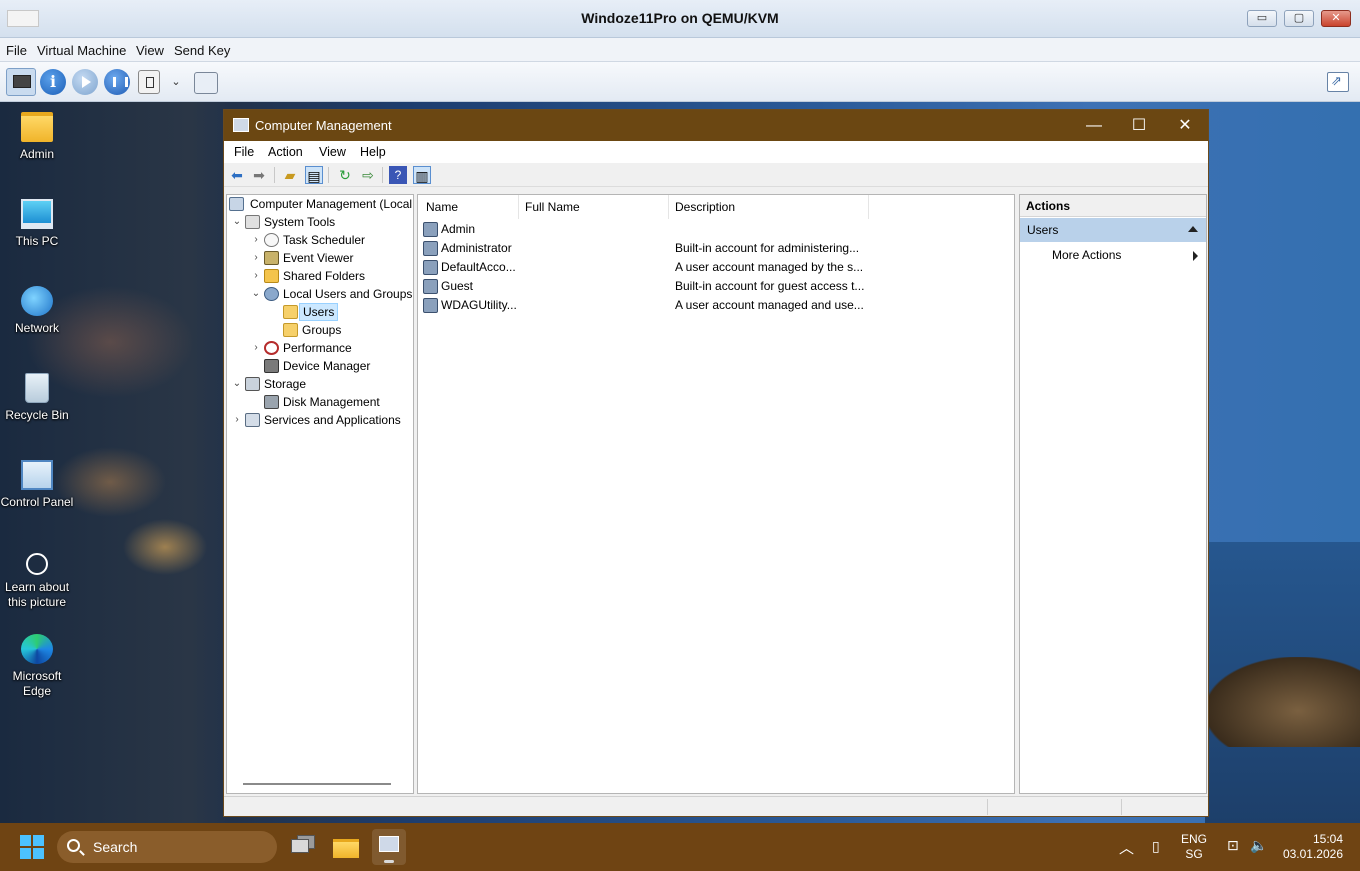 This screenshot has width=1360, height=871. Describe the element at coordinates (1139, 126) in the screenshot. I see `cm-maximize-button: ☐` at that location.